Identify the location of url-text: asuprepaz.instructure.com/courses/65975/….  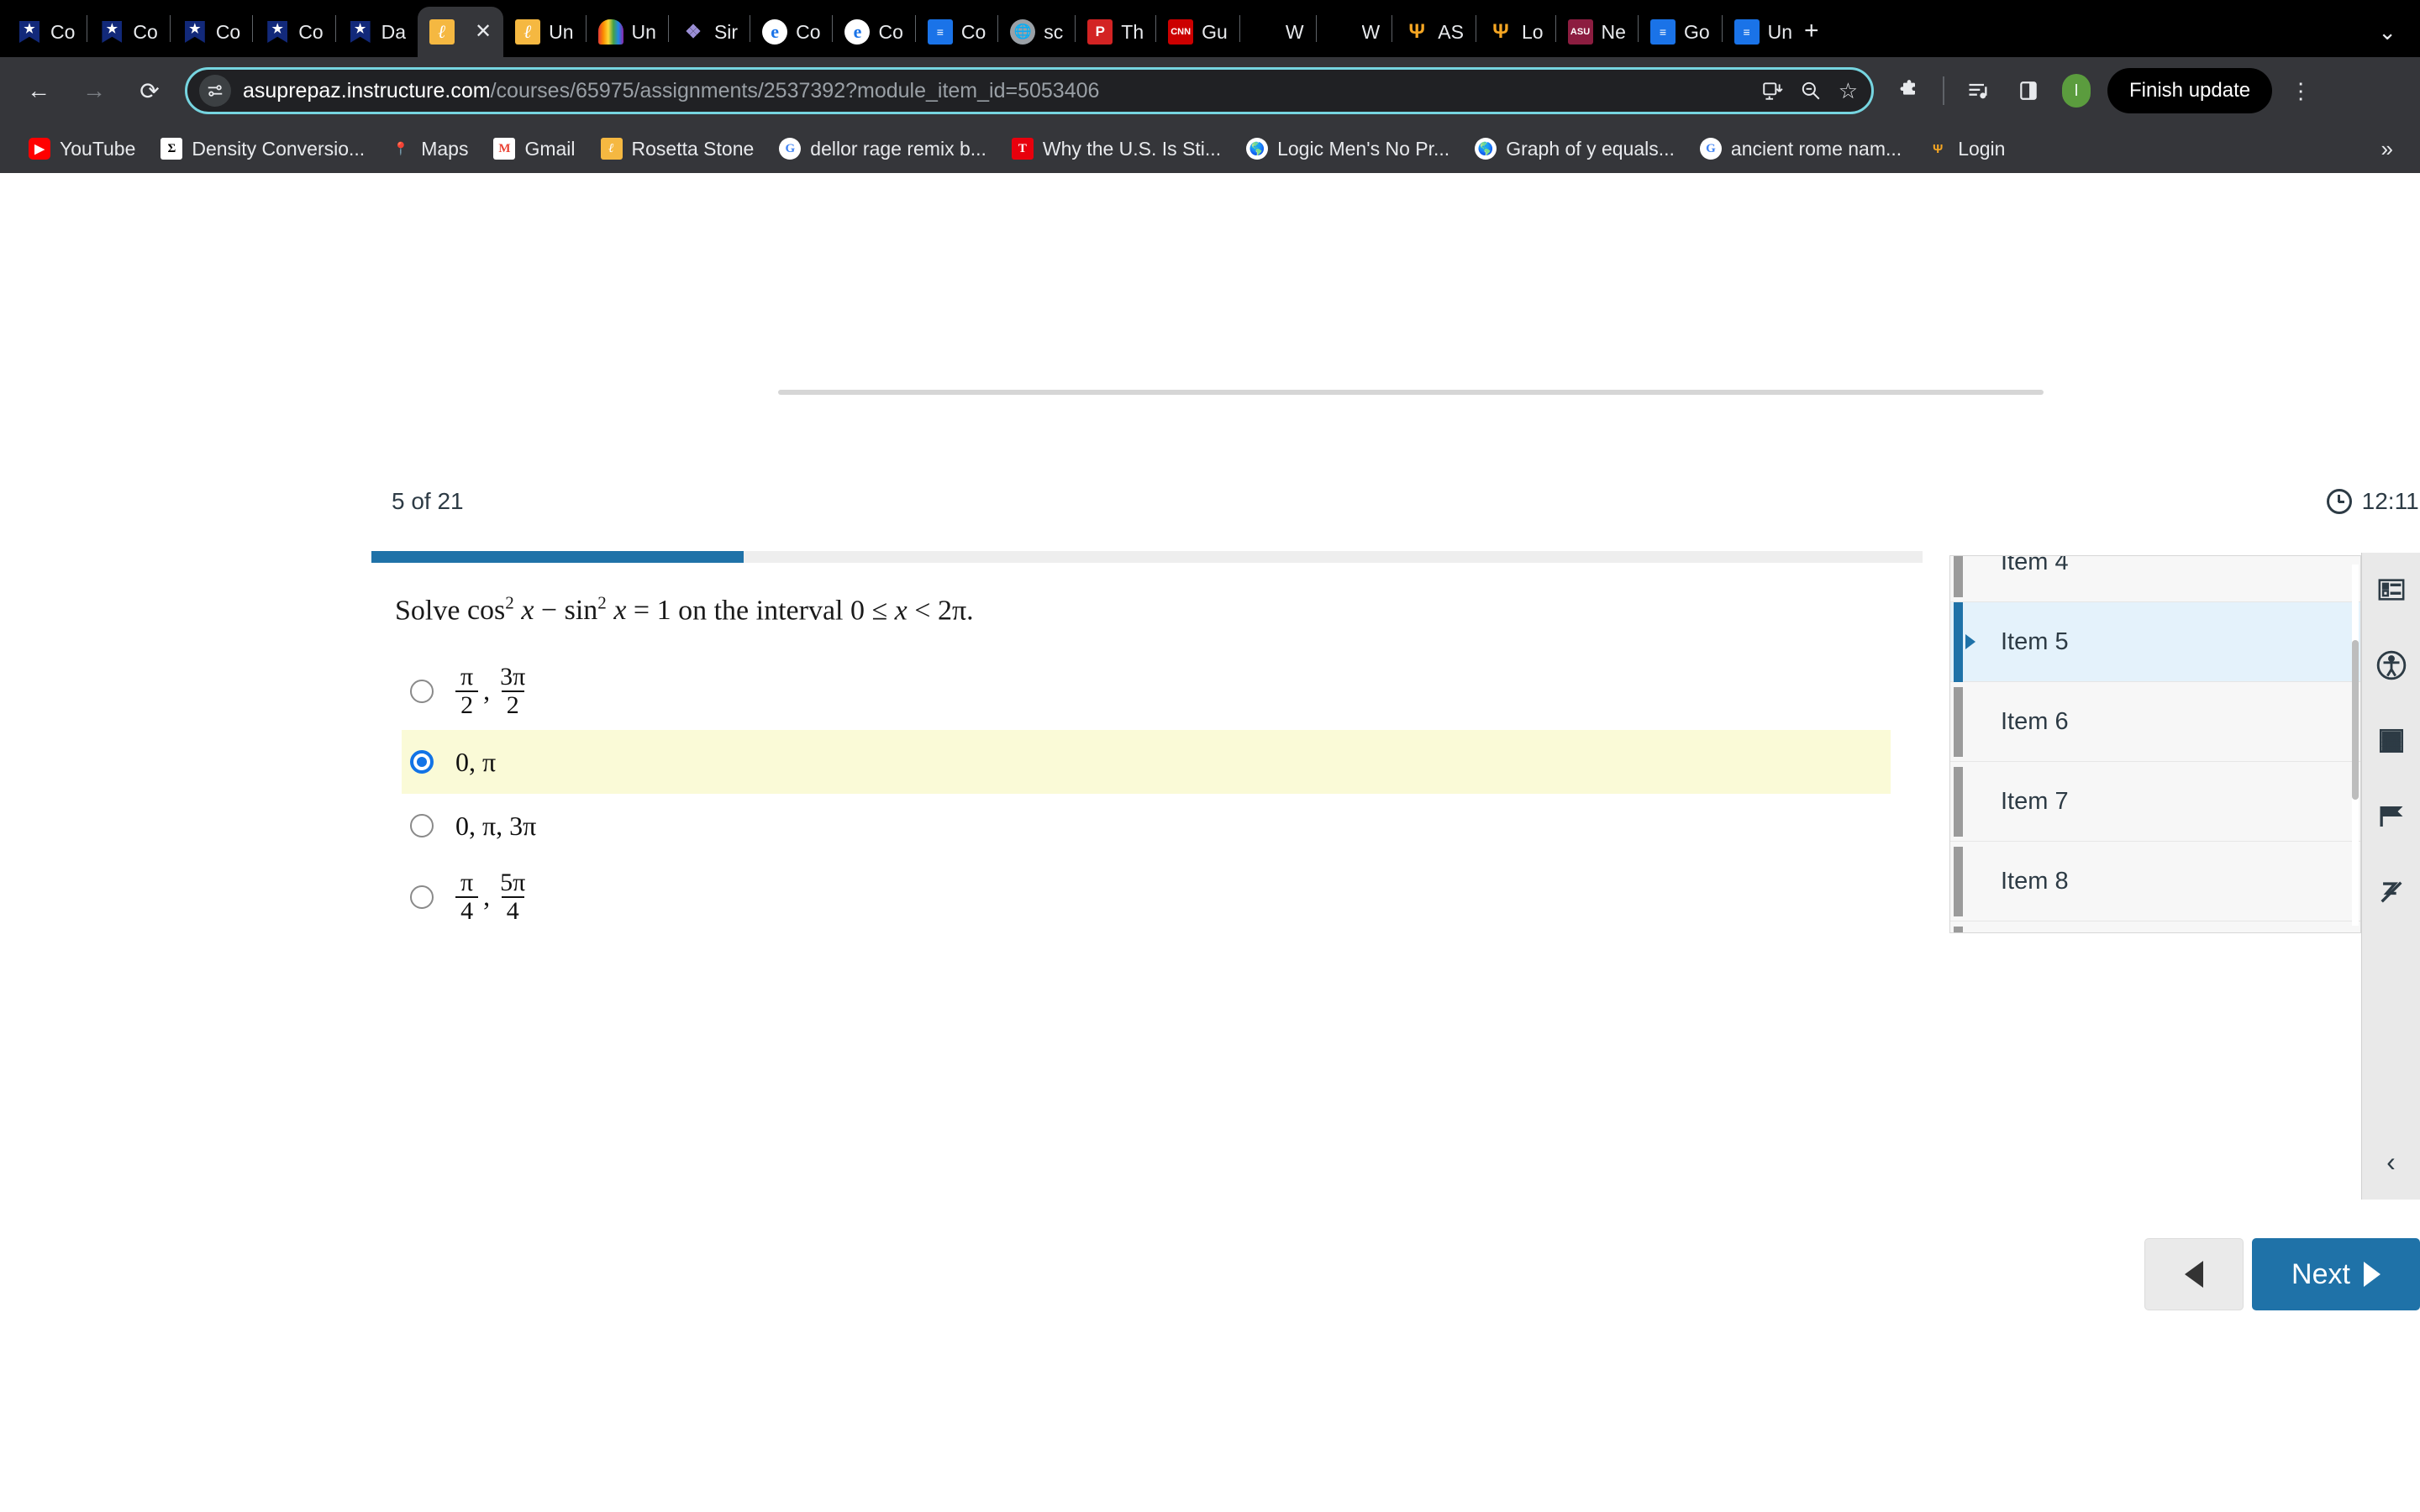
(996, 91).